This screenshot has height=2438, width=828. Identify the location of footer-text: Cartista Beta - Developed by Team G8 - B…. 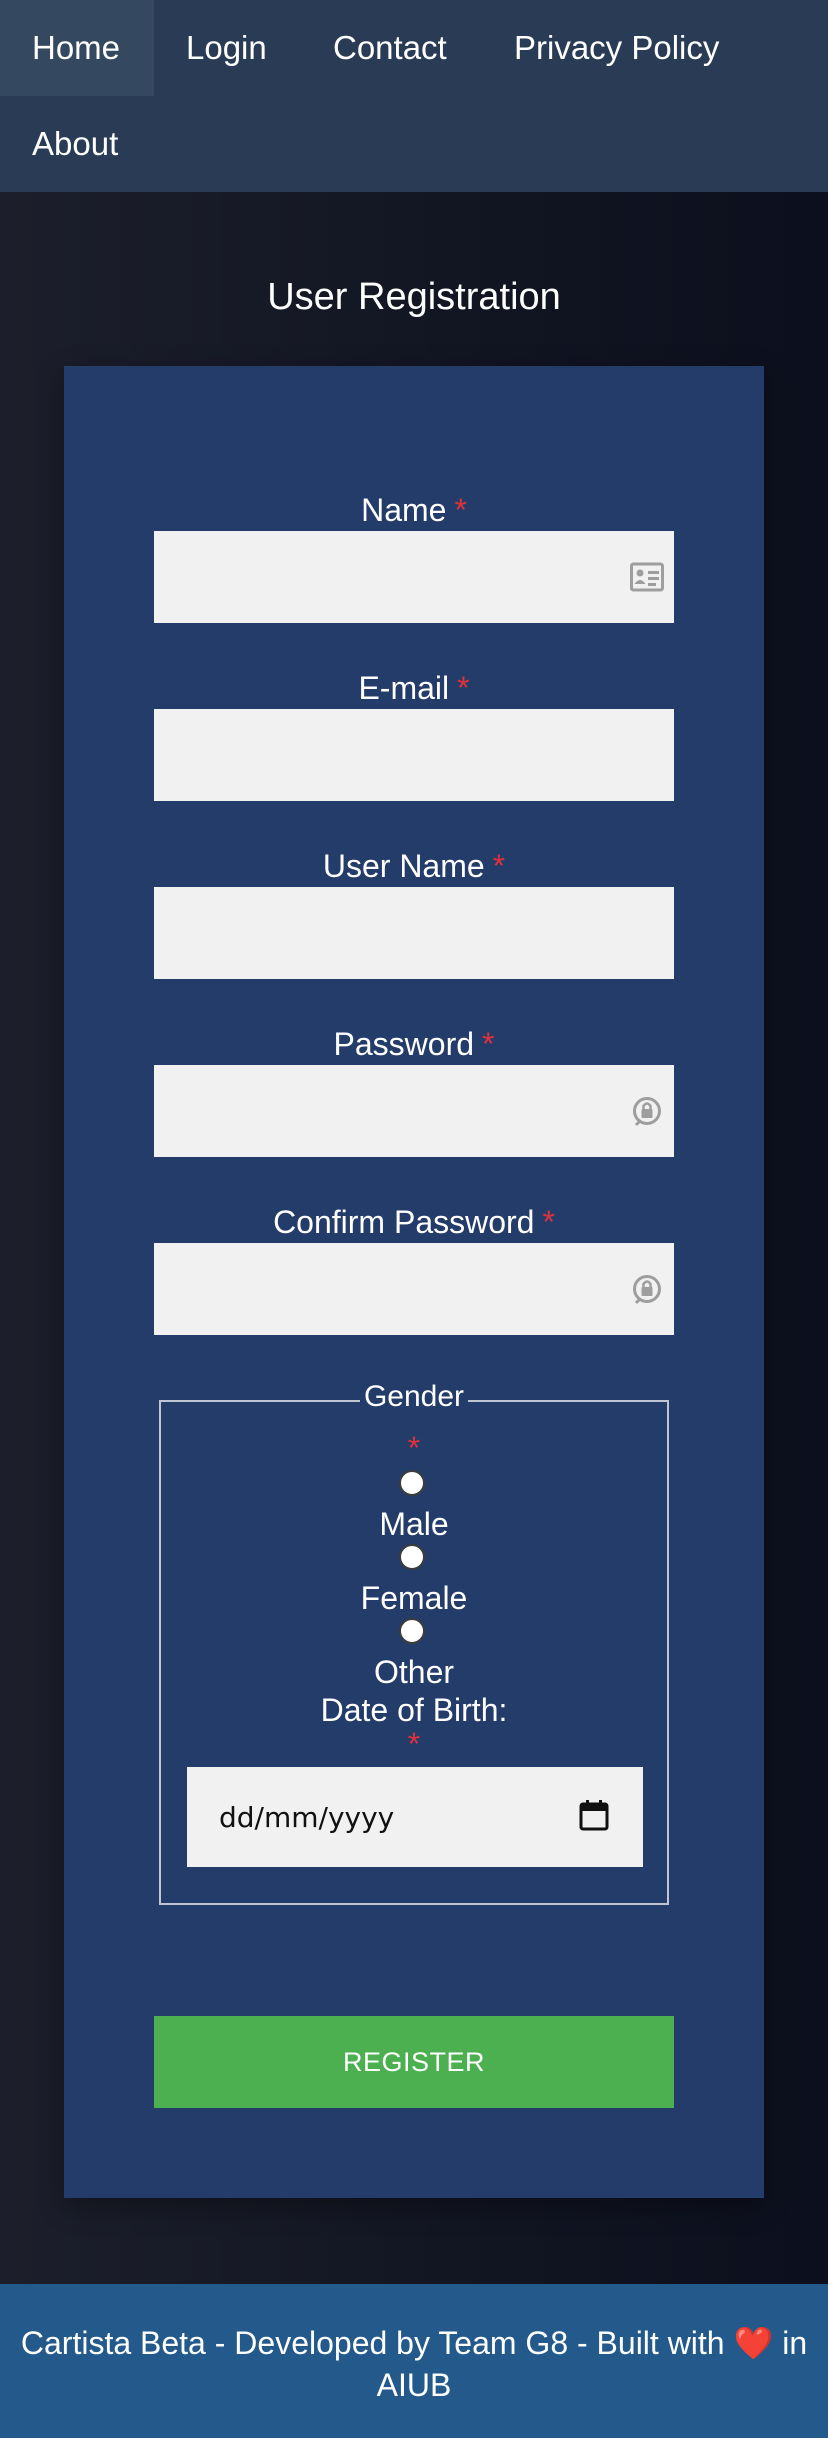
(414, 2364).